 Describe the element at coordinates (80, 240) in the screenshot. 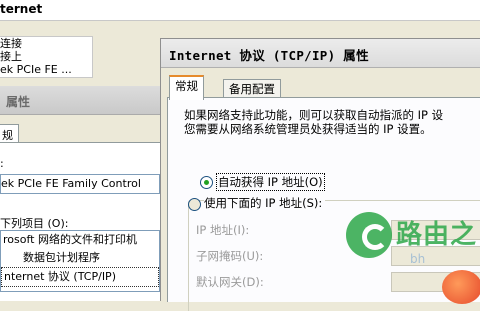

I see `table-row: rosoft 网络的文件和打印机` at that location.